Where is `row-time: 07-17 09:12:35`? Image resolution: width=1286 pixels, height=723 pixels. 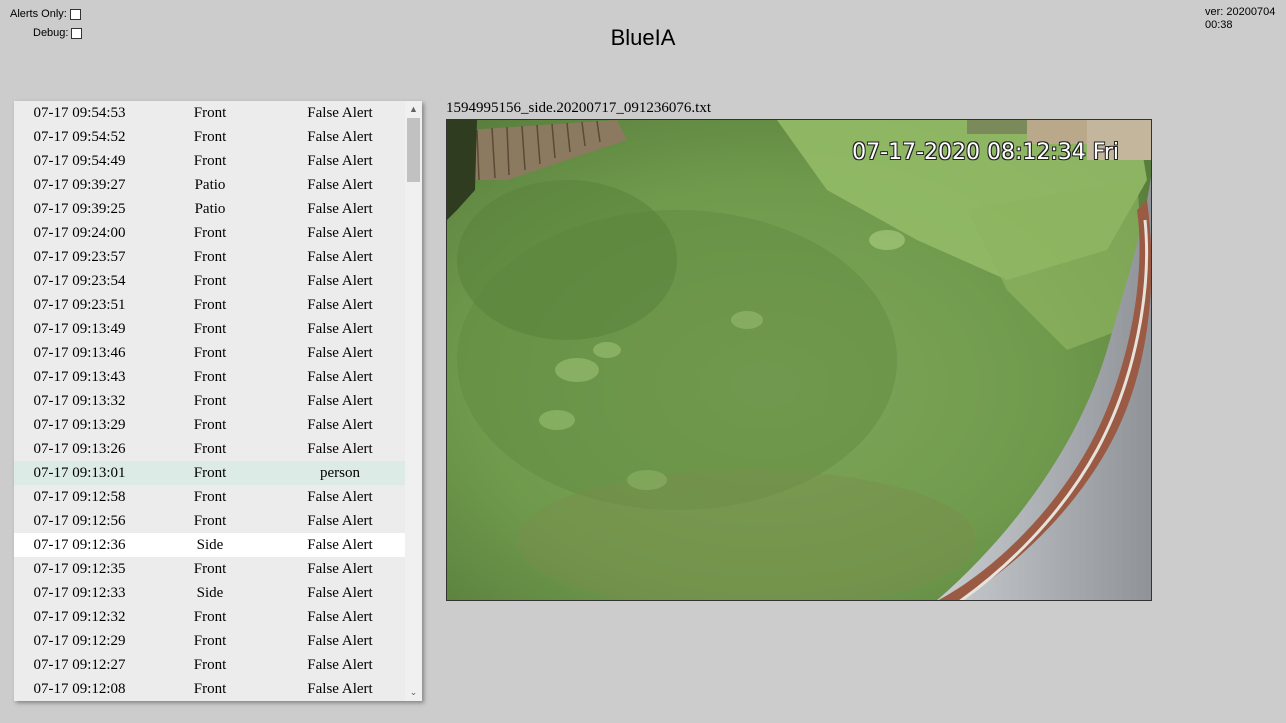
row-time: 07-17 09:12:35 is located at coordinates (79, 568).